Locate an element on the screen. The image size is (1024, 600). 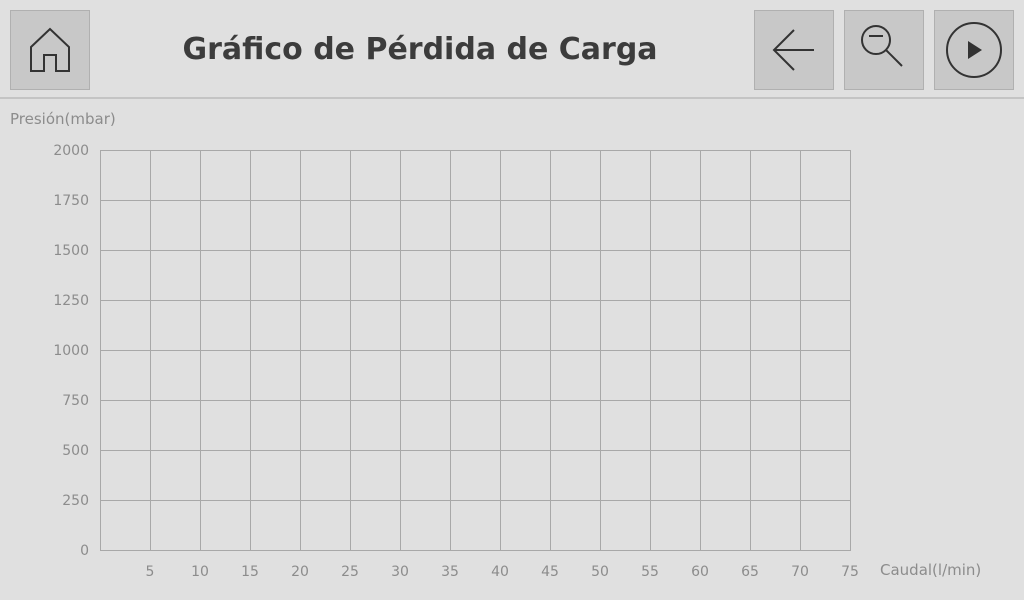
x-tick-label: 45 is located at coordinates (550, 572).